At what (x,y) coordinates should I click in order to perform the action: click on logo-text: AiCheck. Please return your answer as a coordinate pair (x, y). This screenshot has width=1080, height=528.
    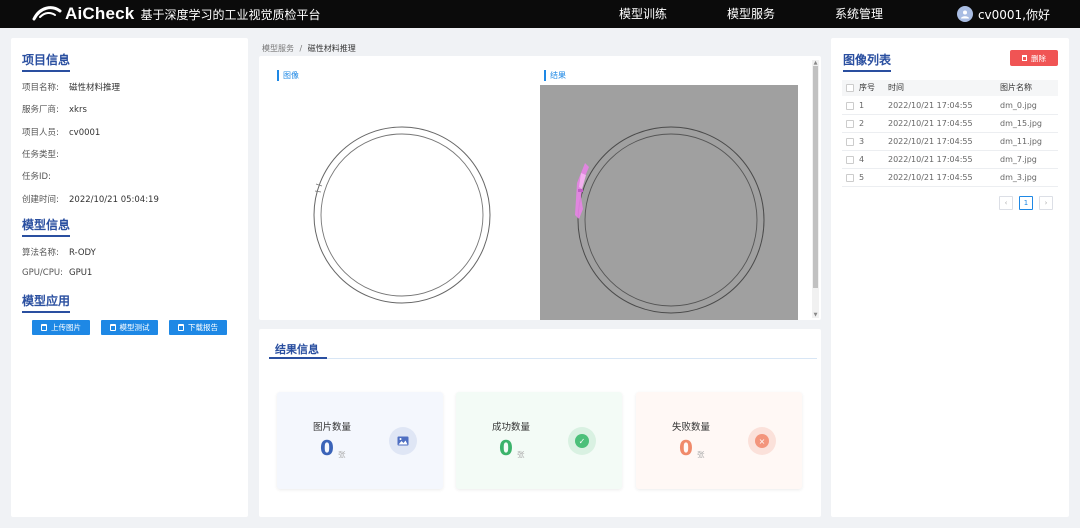
    Looking at the image, I should click on (100, 13).